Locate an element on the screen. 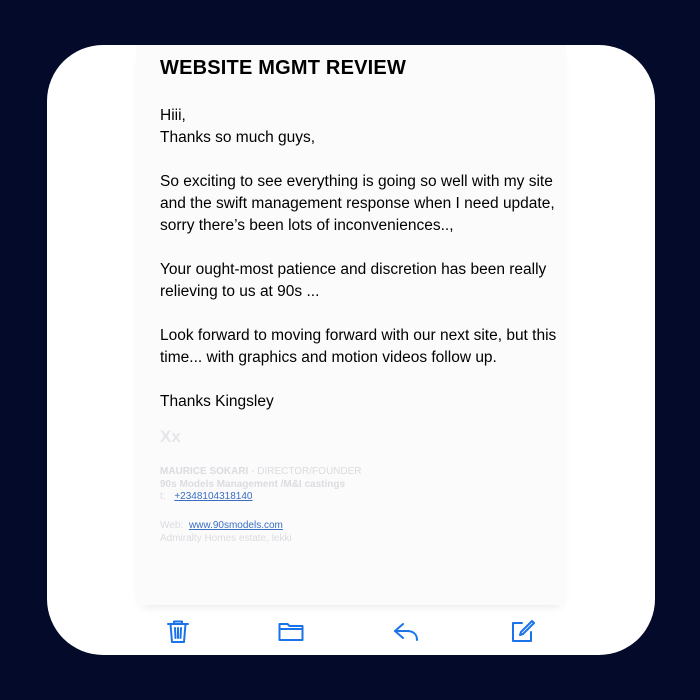  email-subject: WEBSITE MGMT REVIEW is located at coordinates (283, 68).